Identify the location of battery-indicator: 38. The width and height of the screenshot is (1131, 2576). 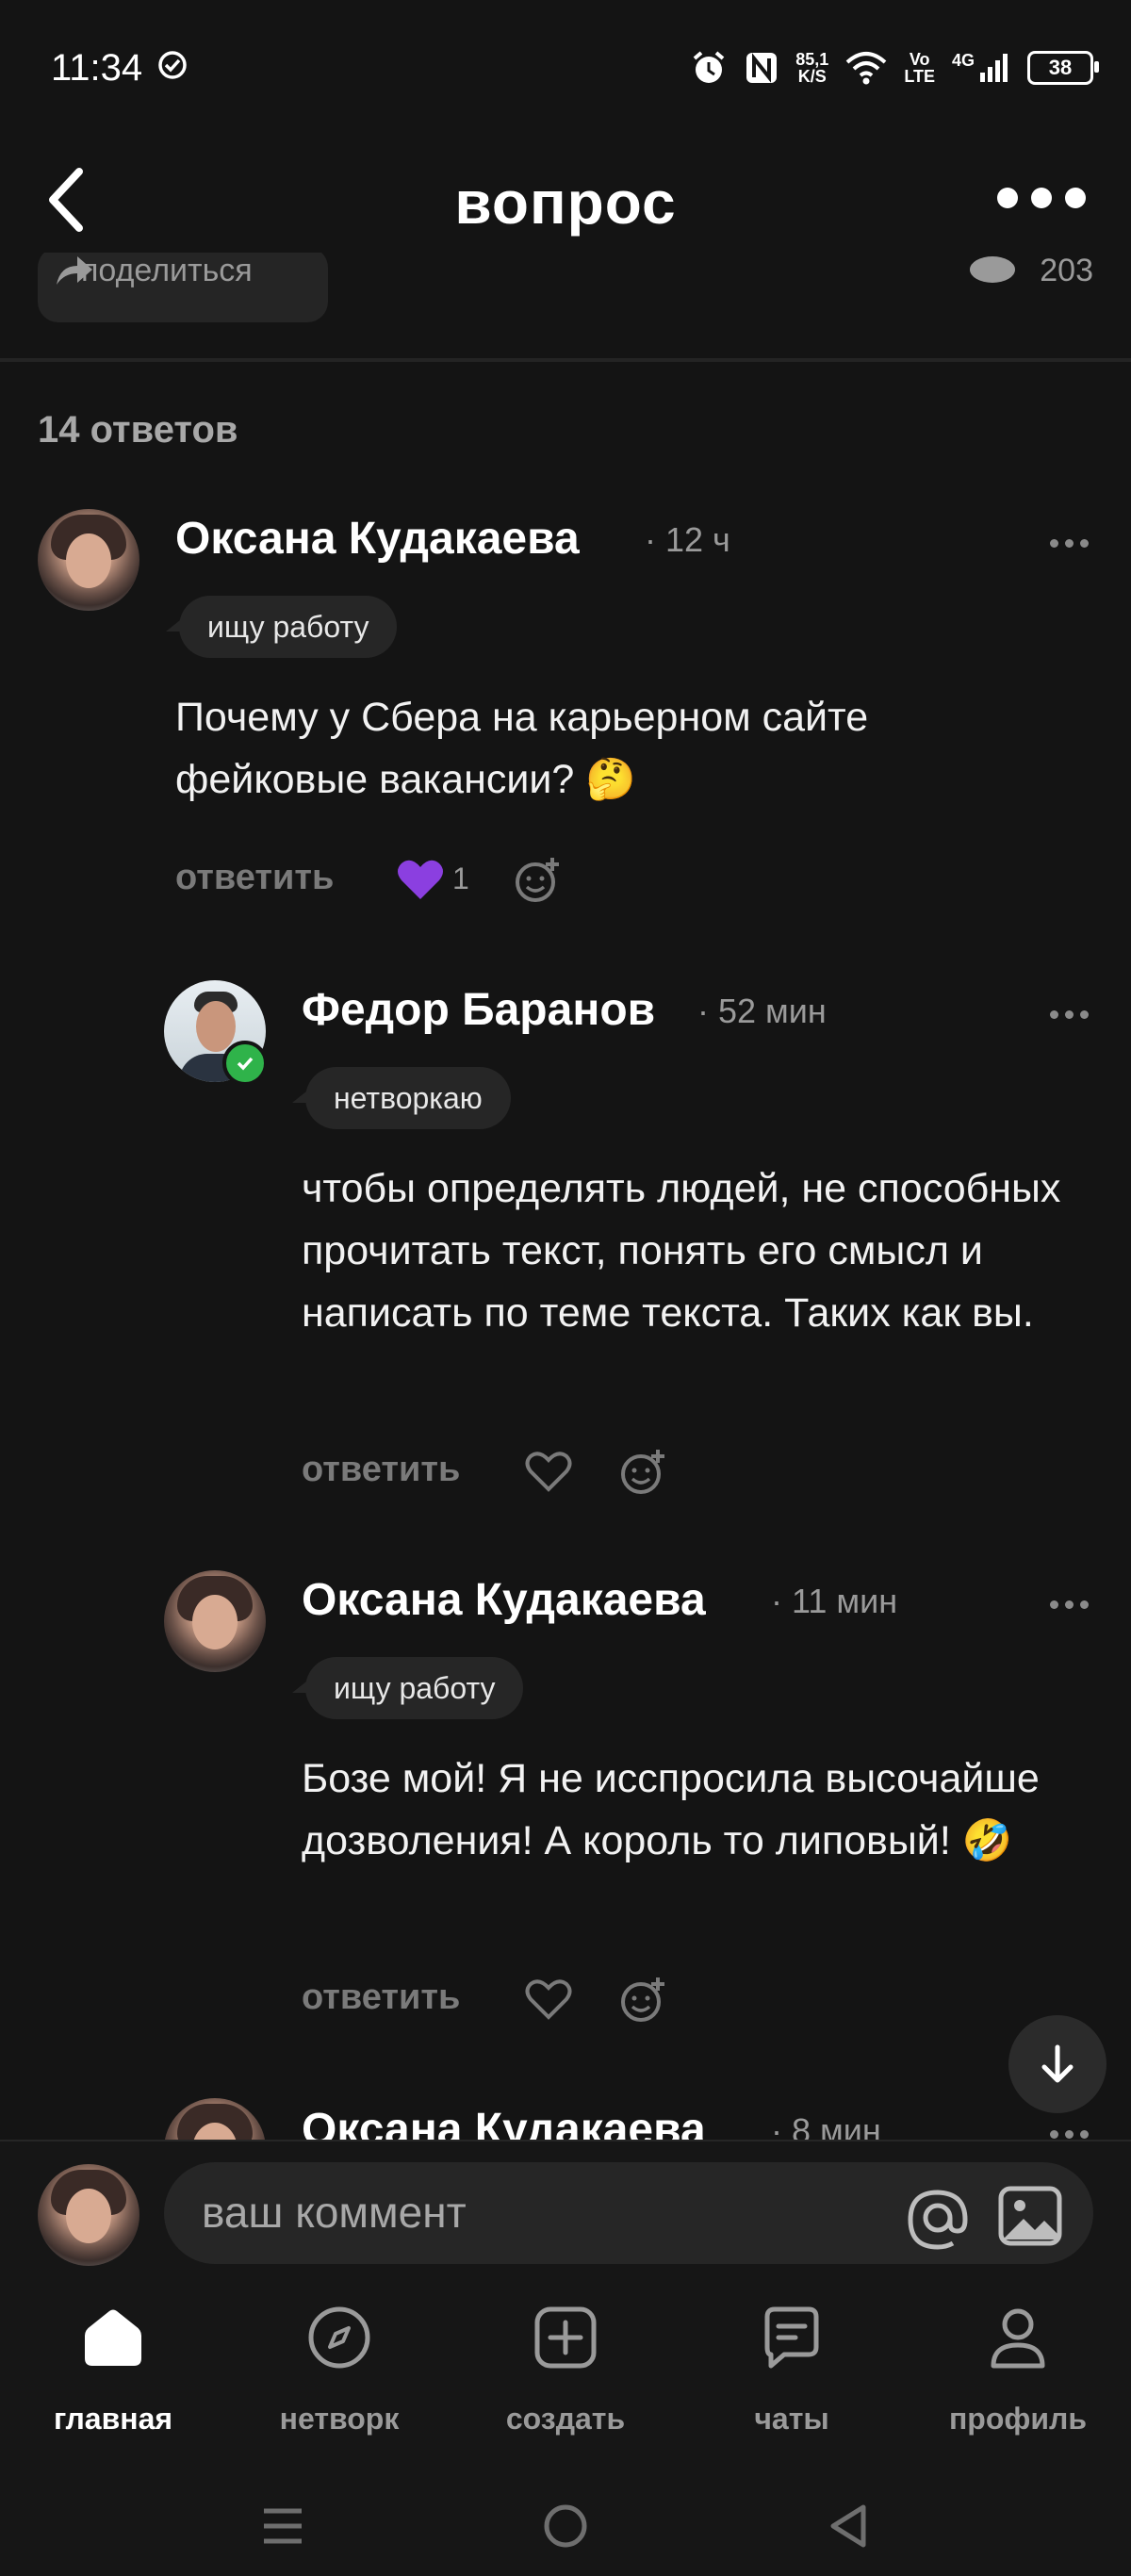
(1063, 68).